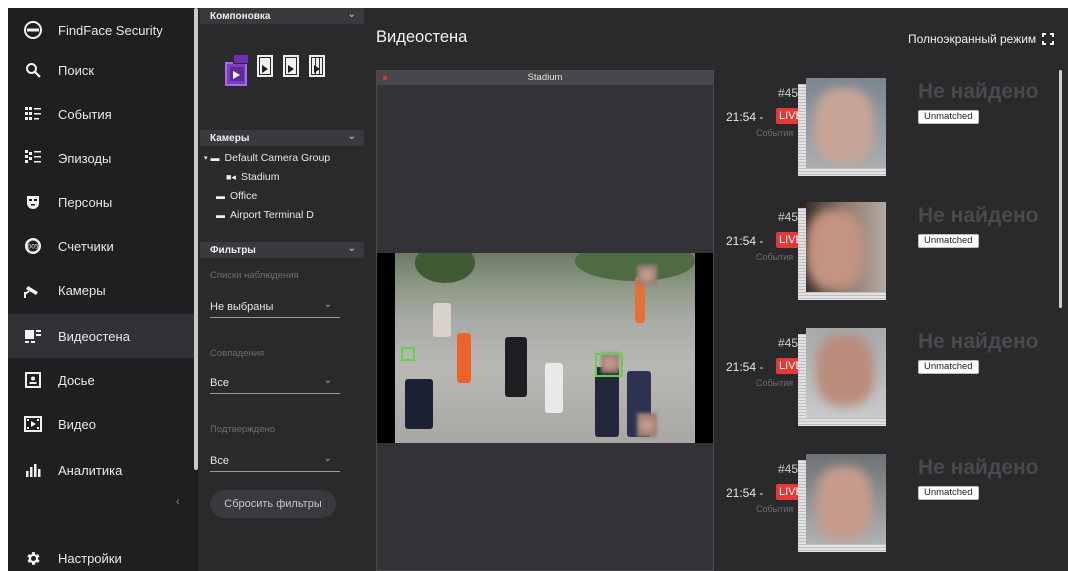  Describe the element at coordinates (282, 138) in the screenshot. I see `cameras-section-header: Камеры ⌄` at that location.